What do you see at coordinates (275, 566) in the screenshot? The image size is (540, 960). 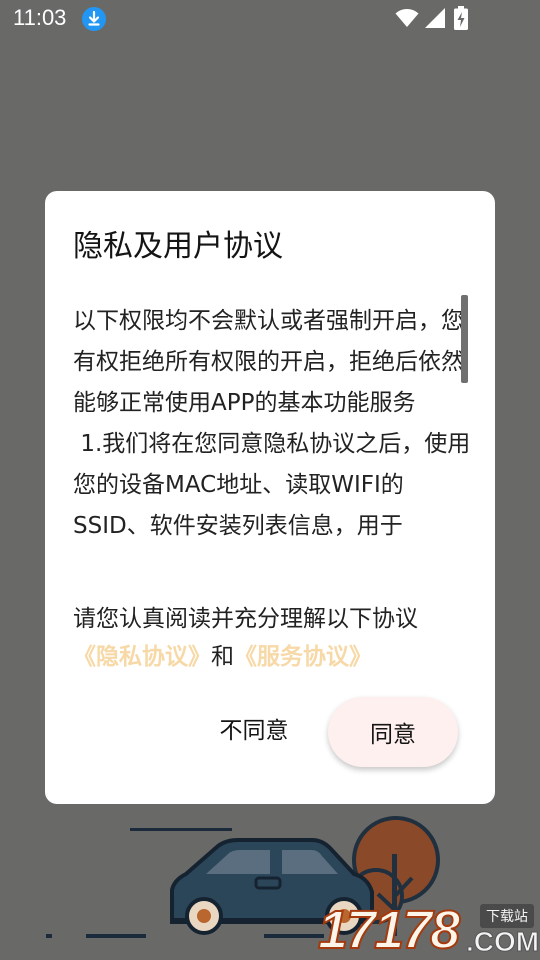 I see `scroll-fade` at bounding box center [275, 566].